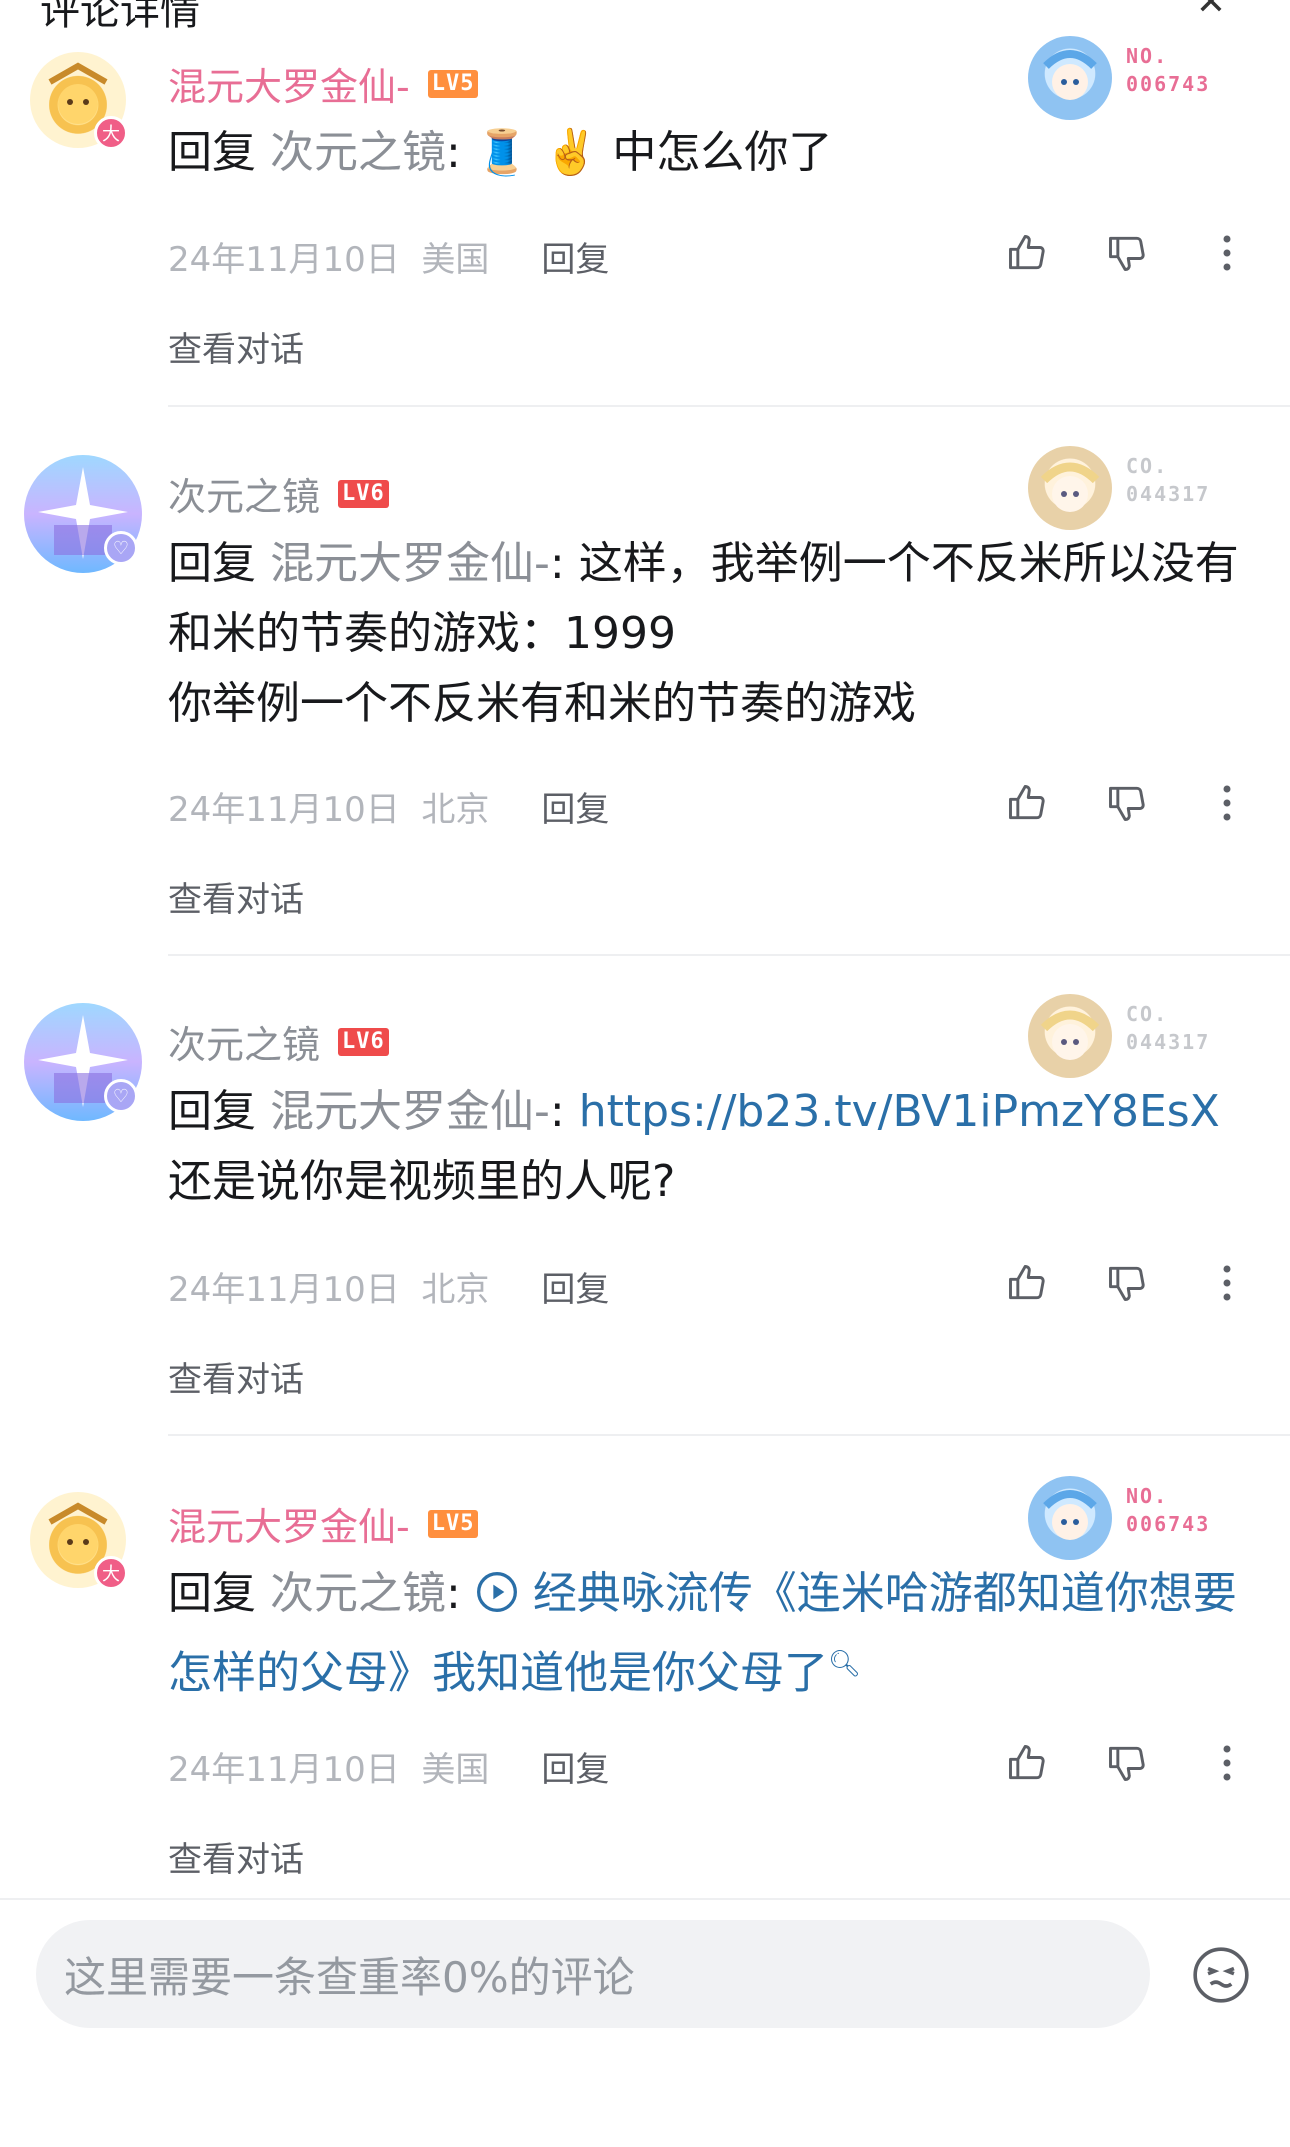 This screenshot has height=2147, width=1290. I want to click on url-link: https://b23.tv/BV1iPmzY8EsX, so click(899, 1111).